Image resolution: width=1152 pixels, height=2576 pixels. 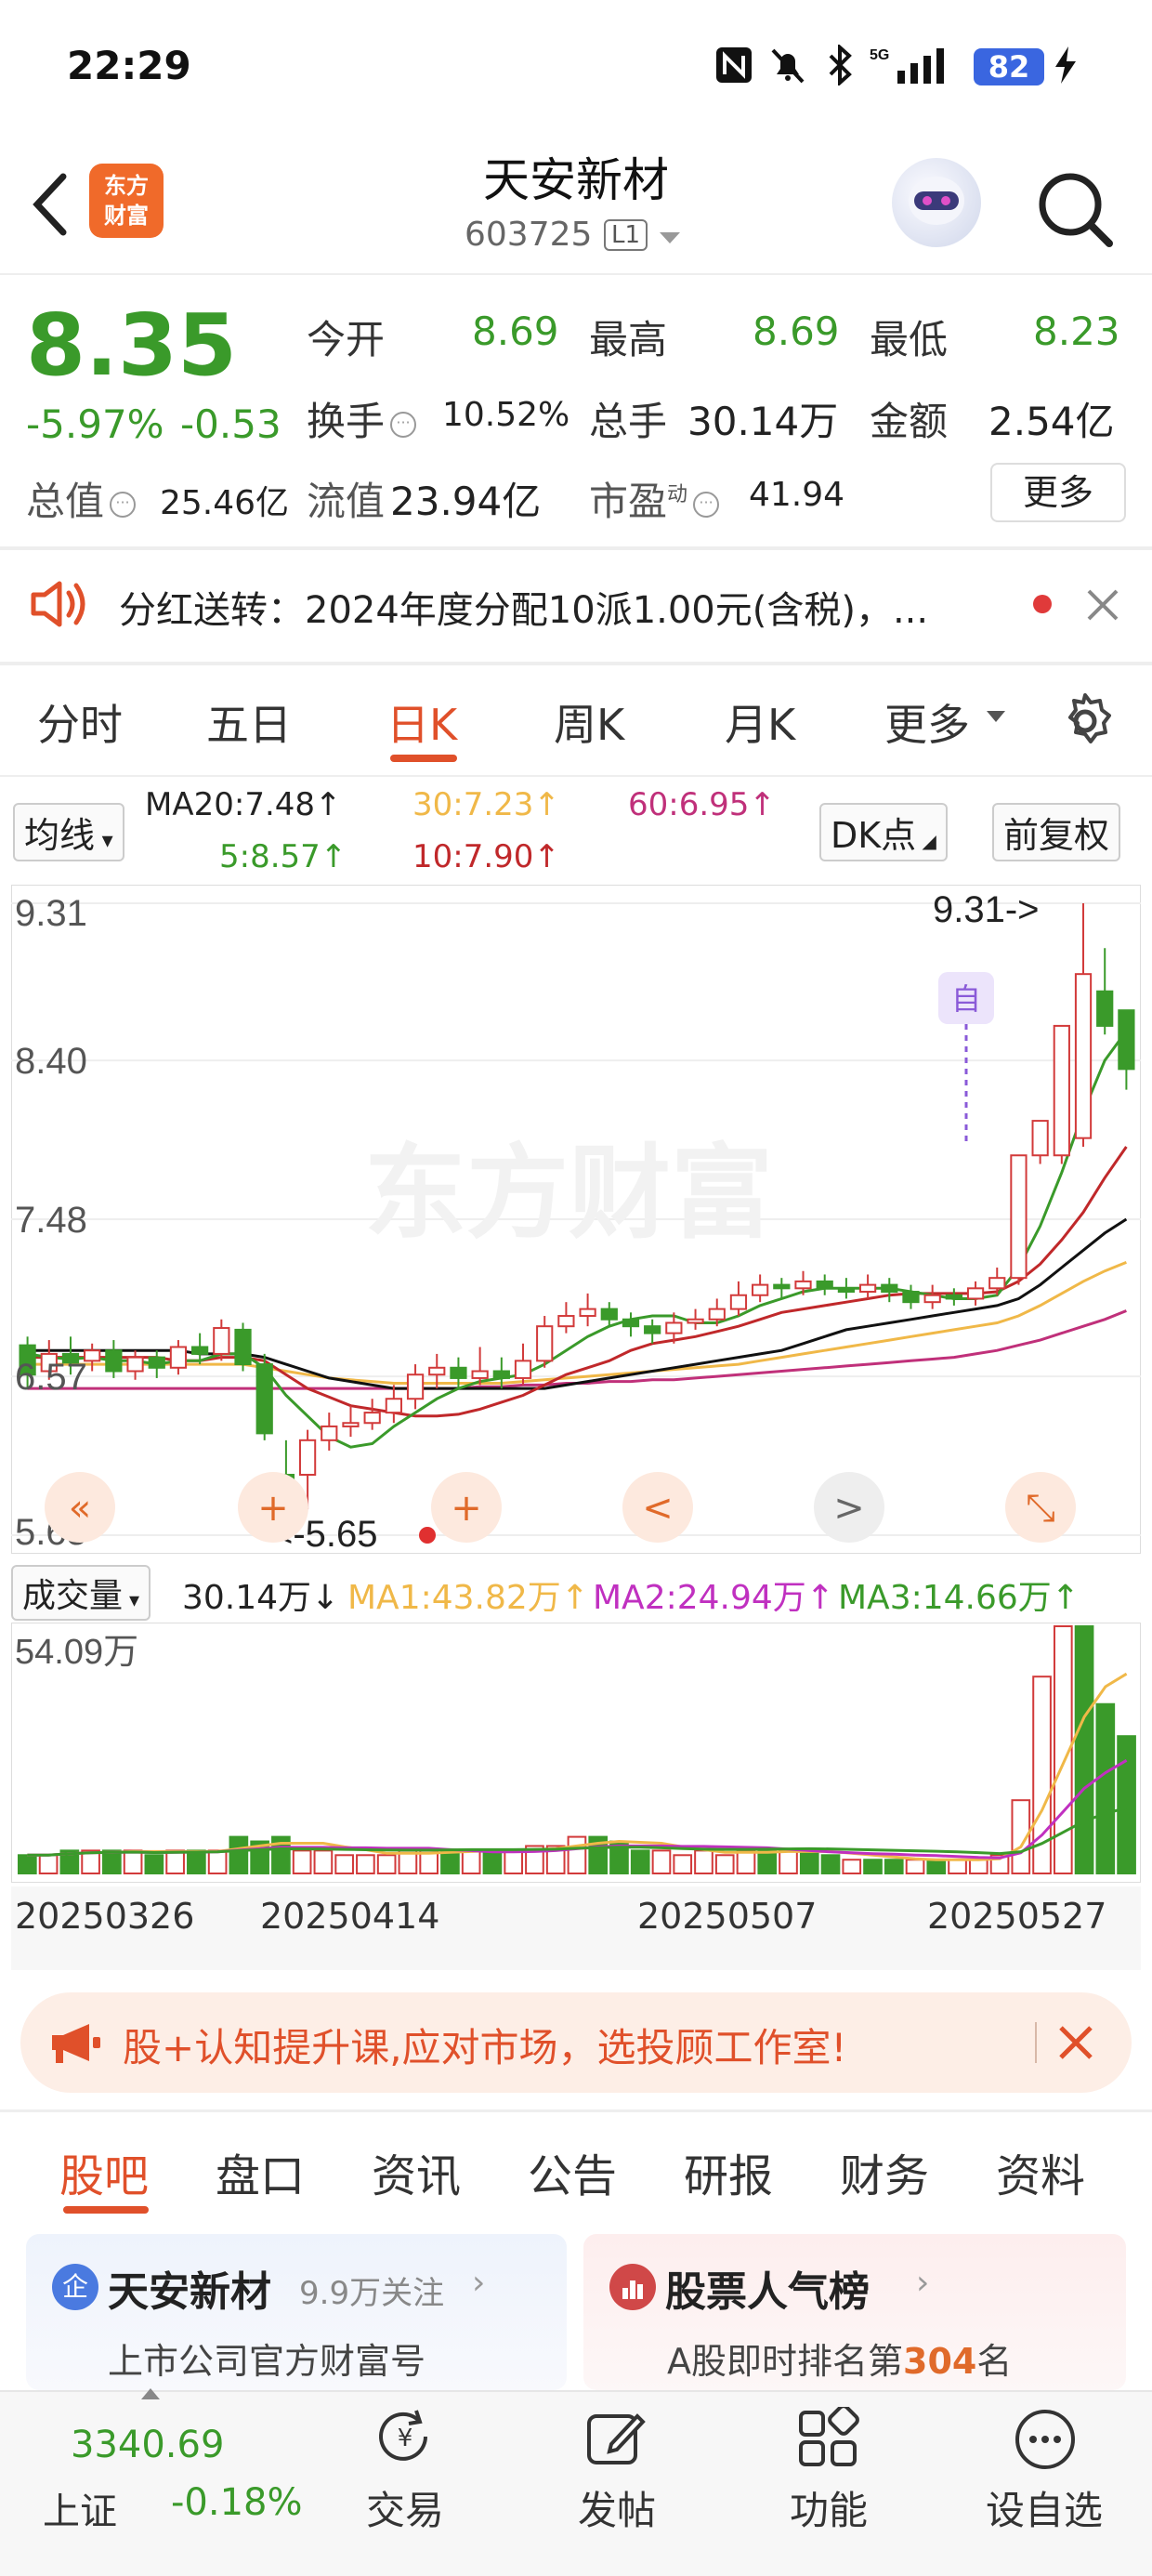 What do you see at coordinates (65, 501) in the screenshot?
I see `mktcap-label-text: 总值` at bounding box center [65, 501].